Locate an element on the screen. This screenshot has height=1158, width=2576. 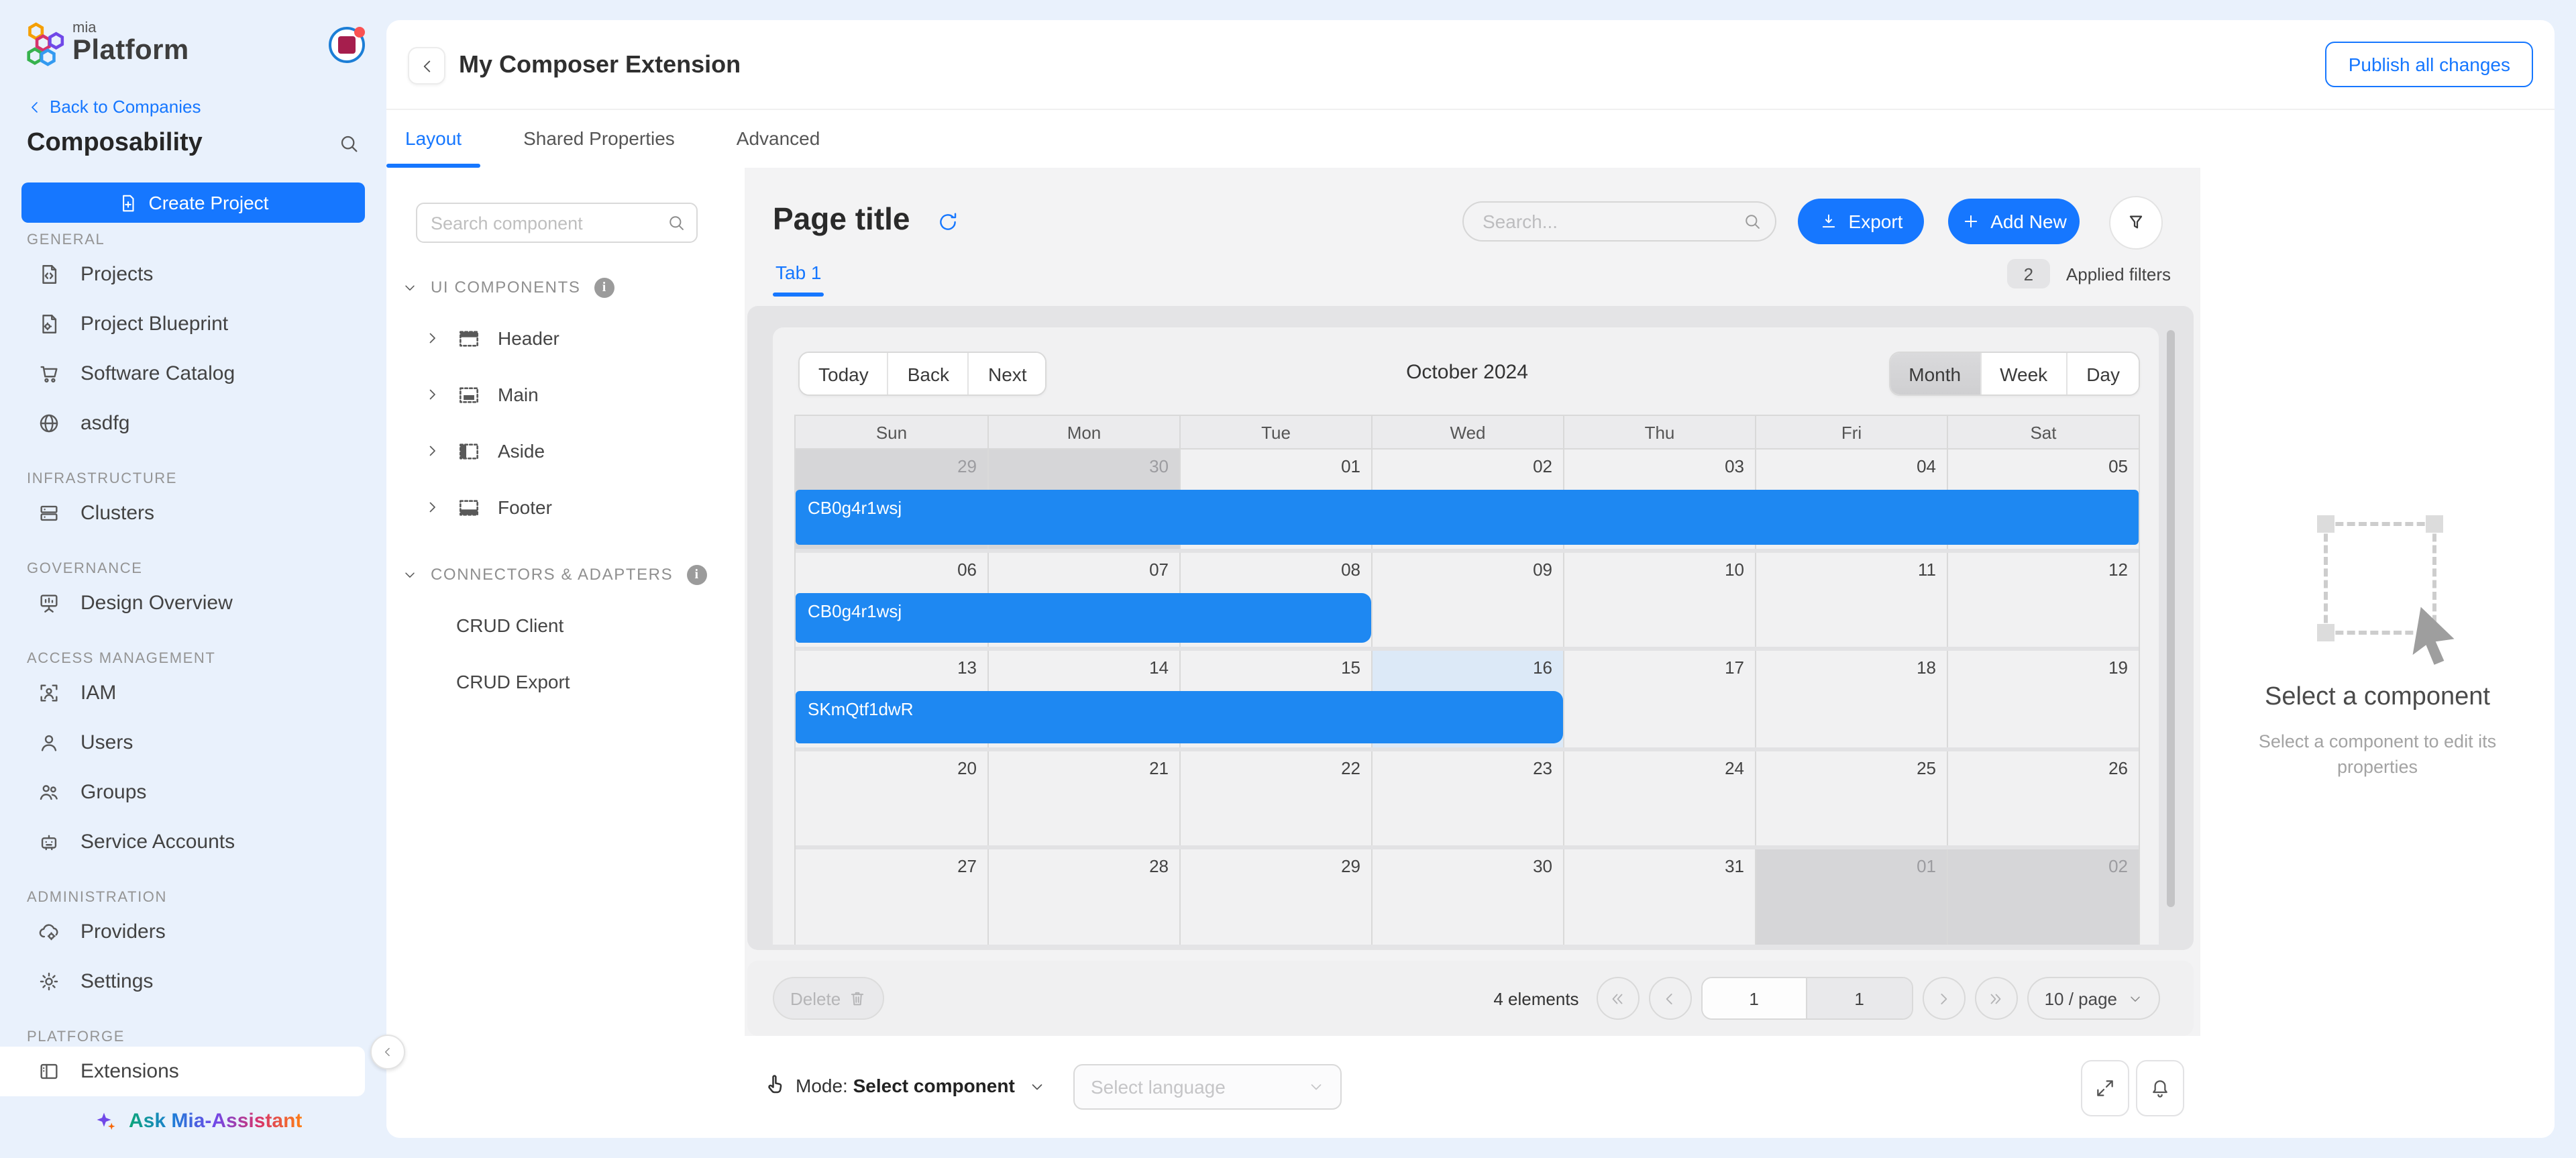
sidebar-item-iam: IAM is located at coordinates (193, 693).